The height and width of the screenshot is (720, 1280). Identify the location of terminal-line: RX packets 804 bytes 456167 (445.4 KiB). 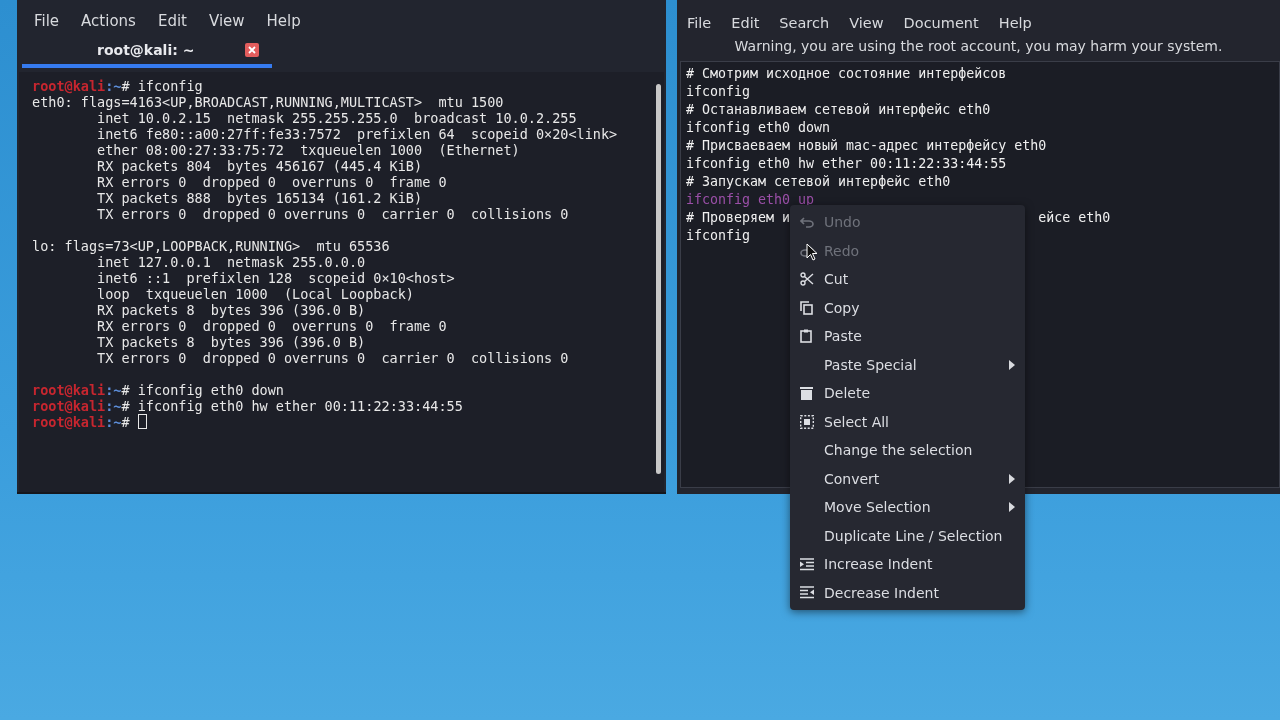
(260, 166).